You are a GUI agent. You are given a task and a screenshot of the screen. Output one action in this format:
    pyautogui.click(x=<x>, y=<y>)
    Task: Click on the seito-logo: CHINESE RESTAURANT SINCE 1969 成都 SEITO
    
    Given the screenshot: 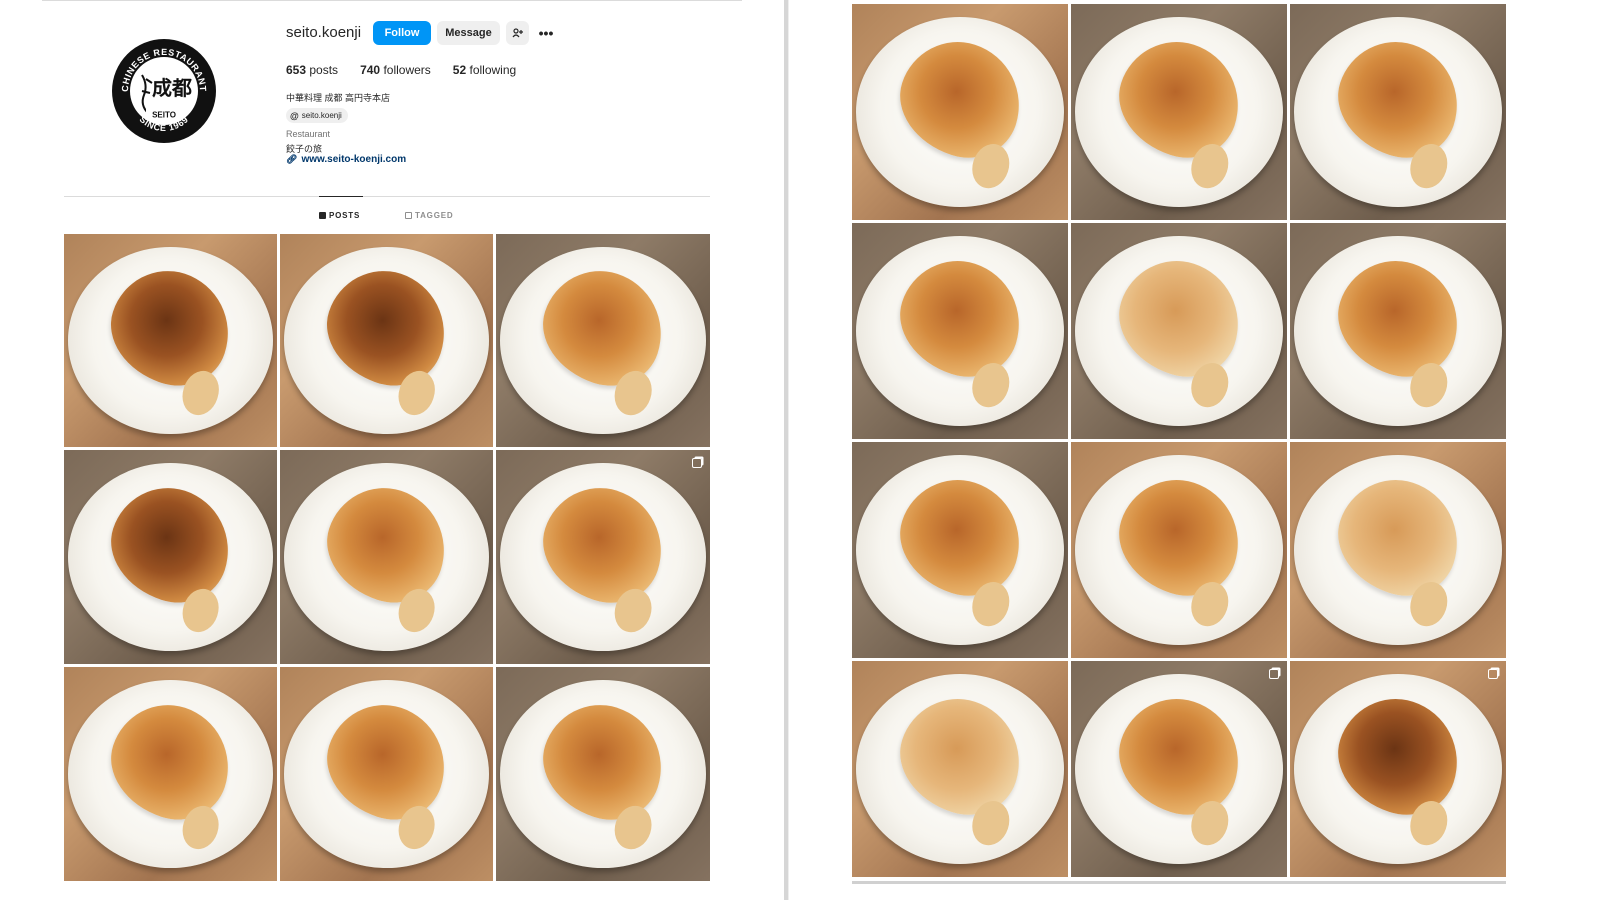 What is the action you would take?
    pyautogui.click(x=164, y=91)
    